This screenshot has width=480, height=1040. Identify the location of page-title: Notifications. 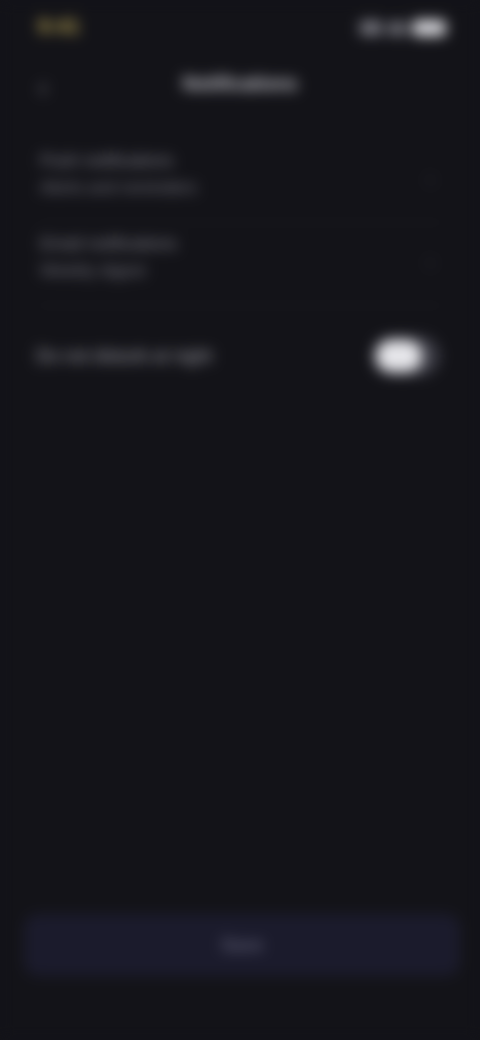
(240, 84).